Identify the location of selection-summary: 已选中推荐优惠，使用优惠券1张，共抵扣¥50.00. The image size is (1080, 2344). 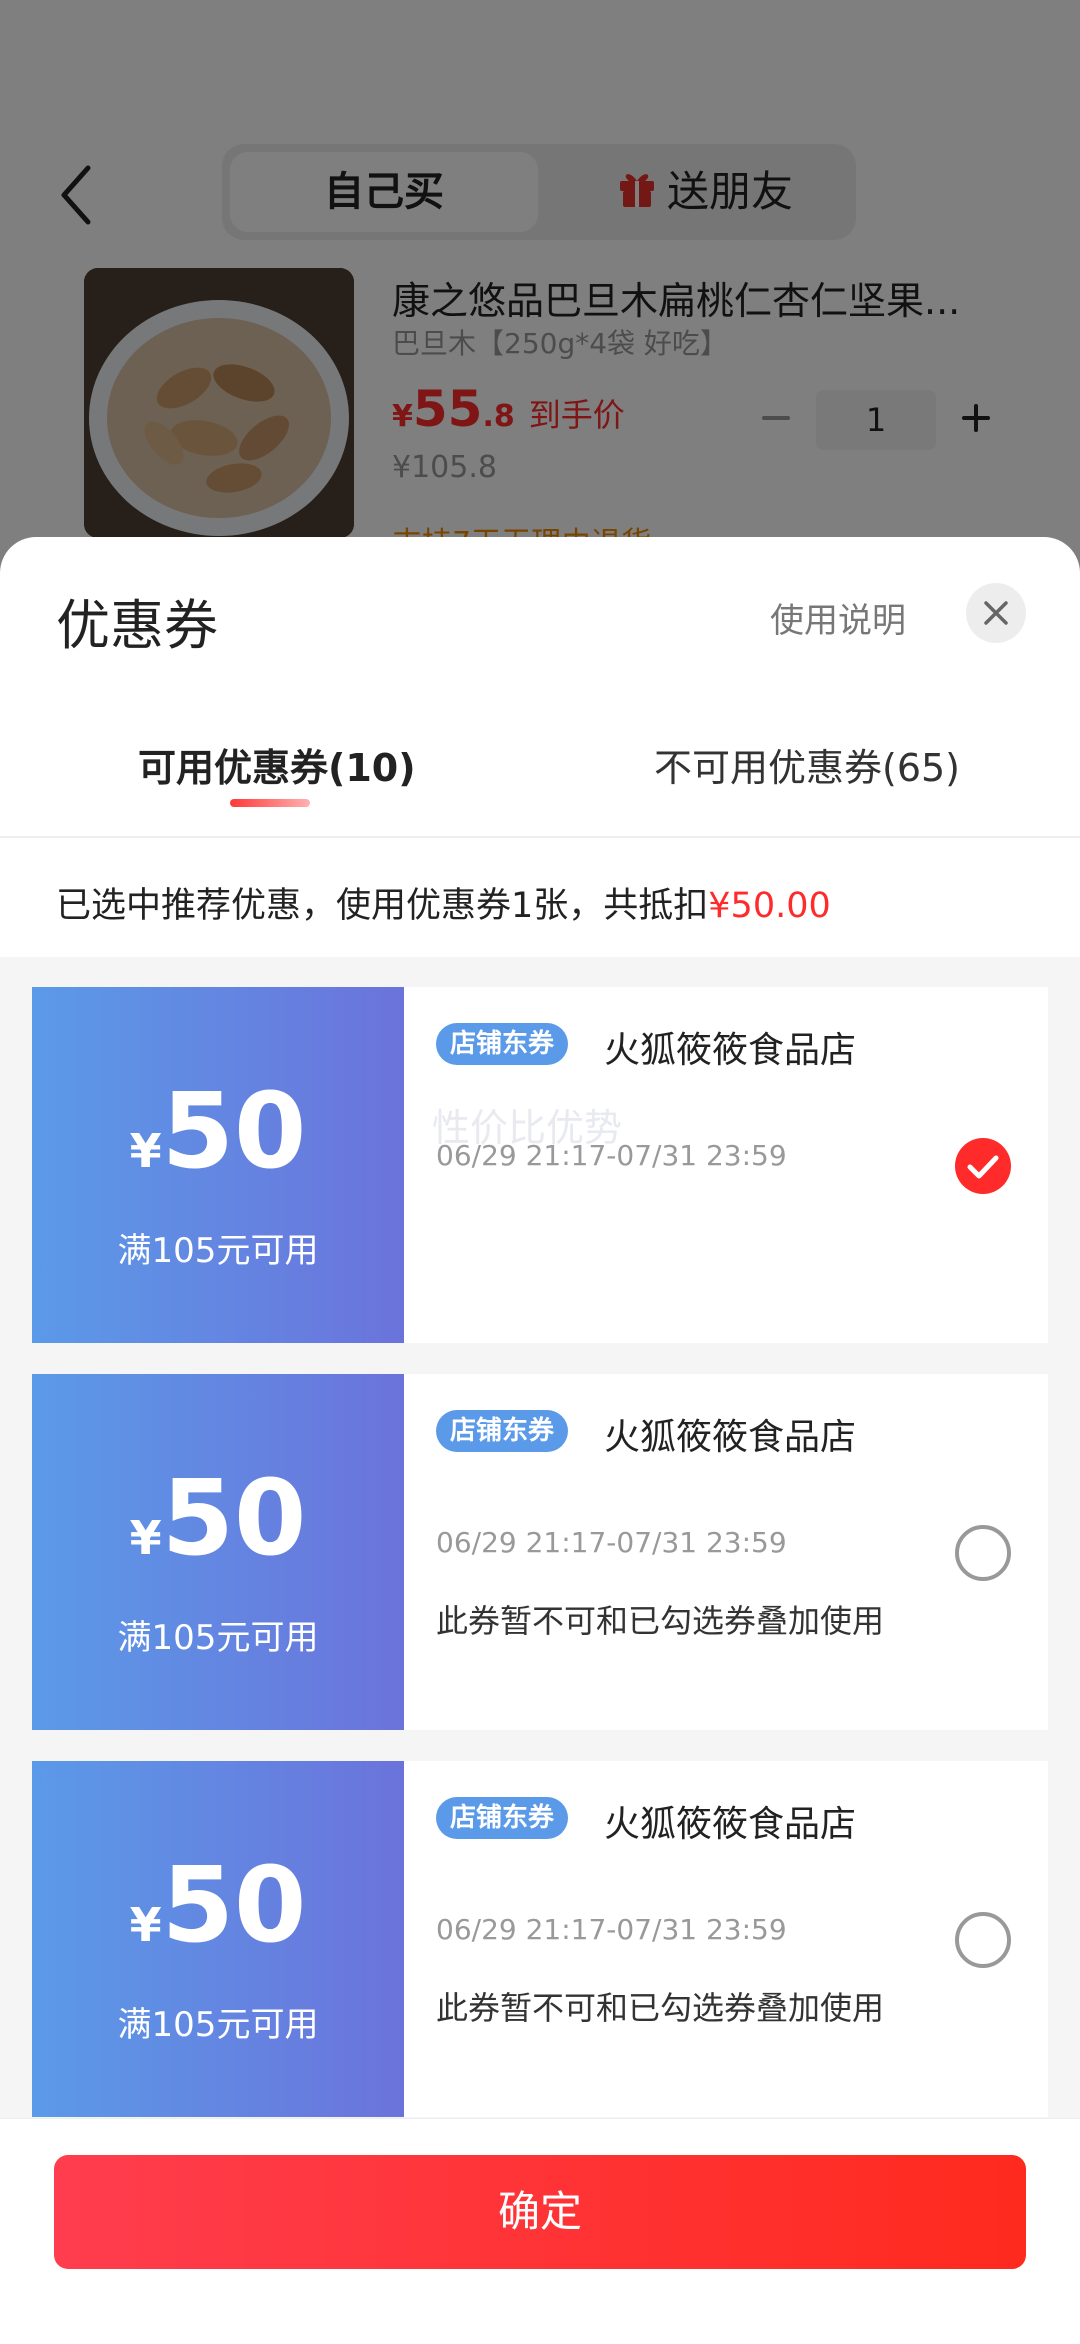
(443, 902).